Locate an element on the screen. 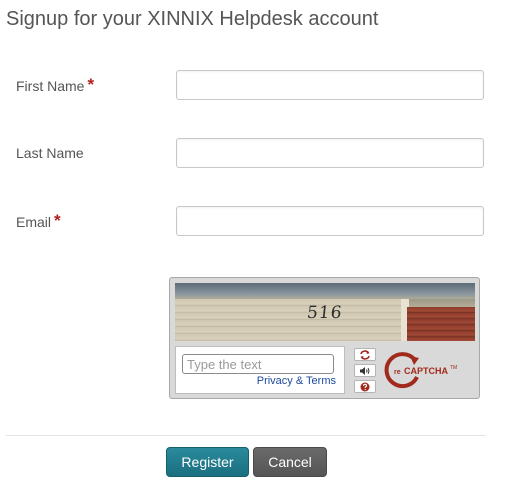 This screenshot has width=516, height=496. svg-text: TM is located at coordinates (453, 368).